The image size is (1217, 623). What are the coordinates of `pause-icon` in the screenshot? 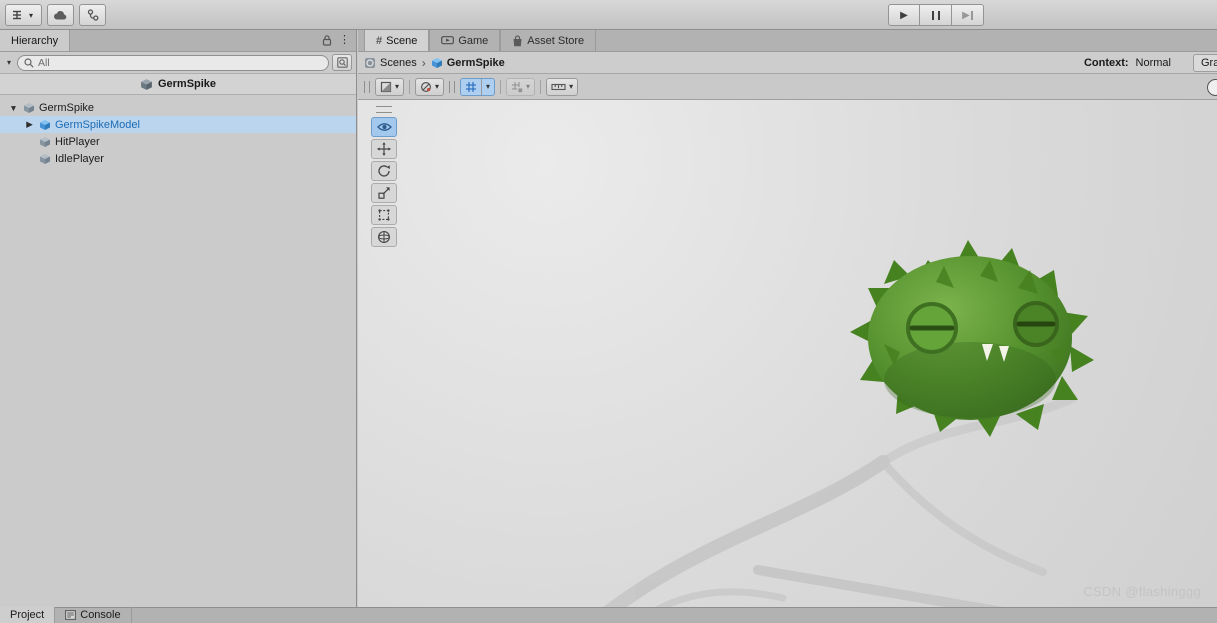 It's located at (935, 15).